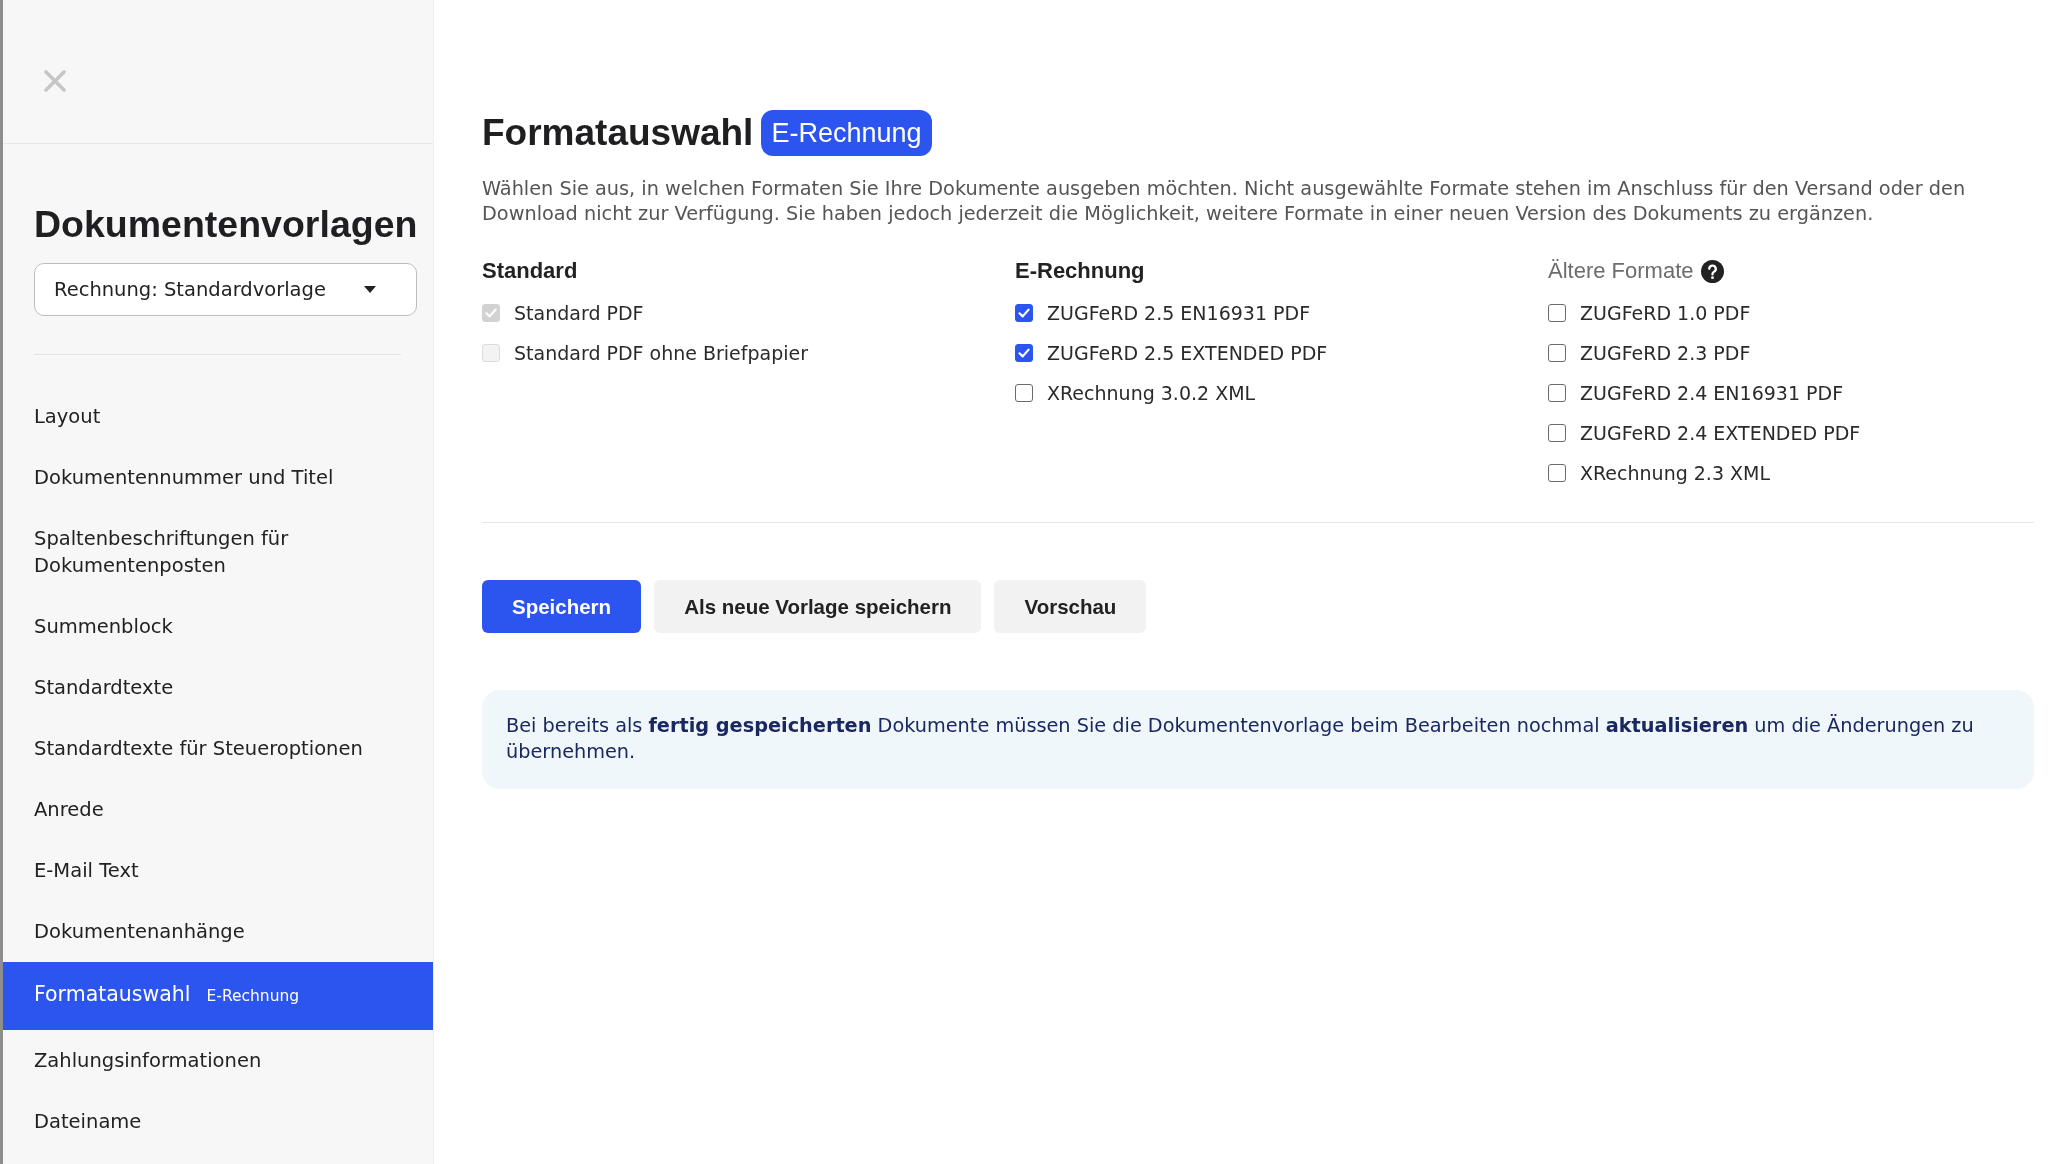  What do you see at coordinates (1070, 606) in the screenshot?
I see `secondary-button: Vorschau` at bounding box center [1070, 606].